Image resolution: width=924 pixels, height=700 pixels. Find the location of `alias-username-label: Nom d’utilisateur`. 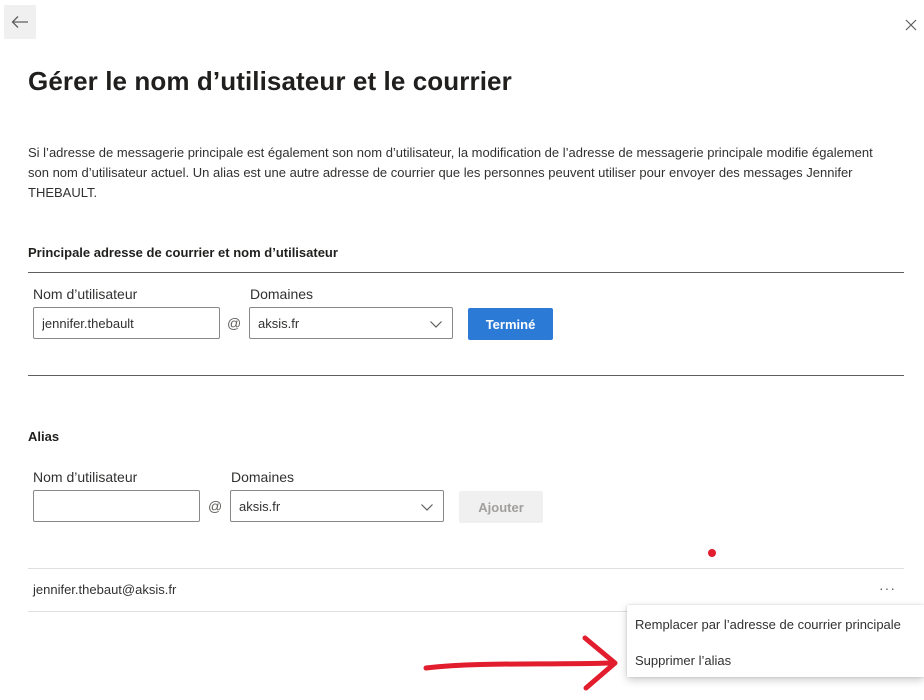

alias-username-label: Nom d’utilisateur is located at coordinates (85, 477).